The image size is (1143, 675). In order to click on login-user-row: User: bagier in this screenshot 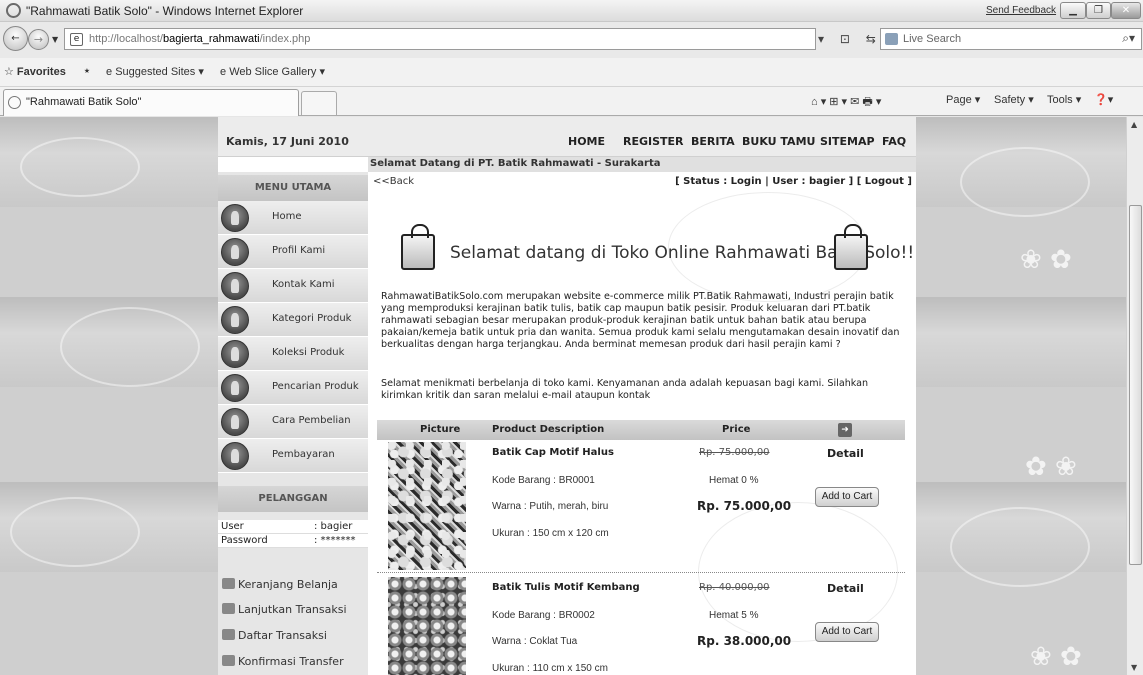, I will do `click(293, 527)`.